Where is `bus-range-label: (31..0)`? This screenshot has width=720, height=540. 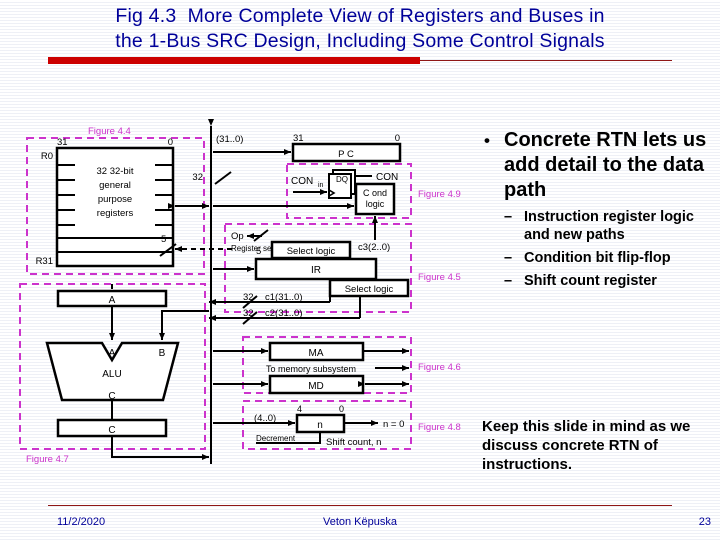 bus-range-label: (31..0) is located at coordinates (229, 139).